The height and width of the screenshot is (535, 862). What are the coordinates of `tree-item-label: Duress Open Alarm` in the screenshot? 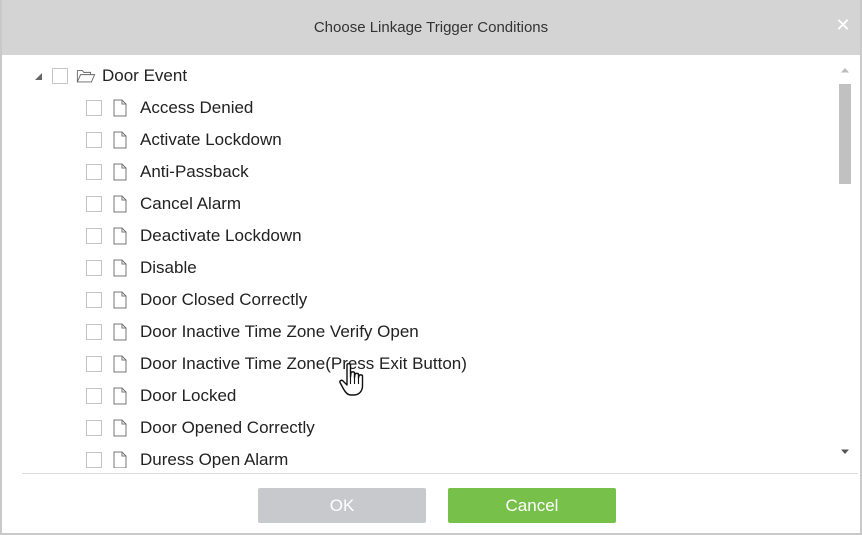 It's located at (214, 459).